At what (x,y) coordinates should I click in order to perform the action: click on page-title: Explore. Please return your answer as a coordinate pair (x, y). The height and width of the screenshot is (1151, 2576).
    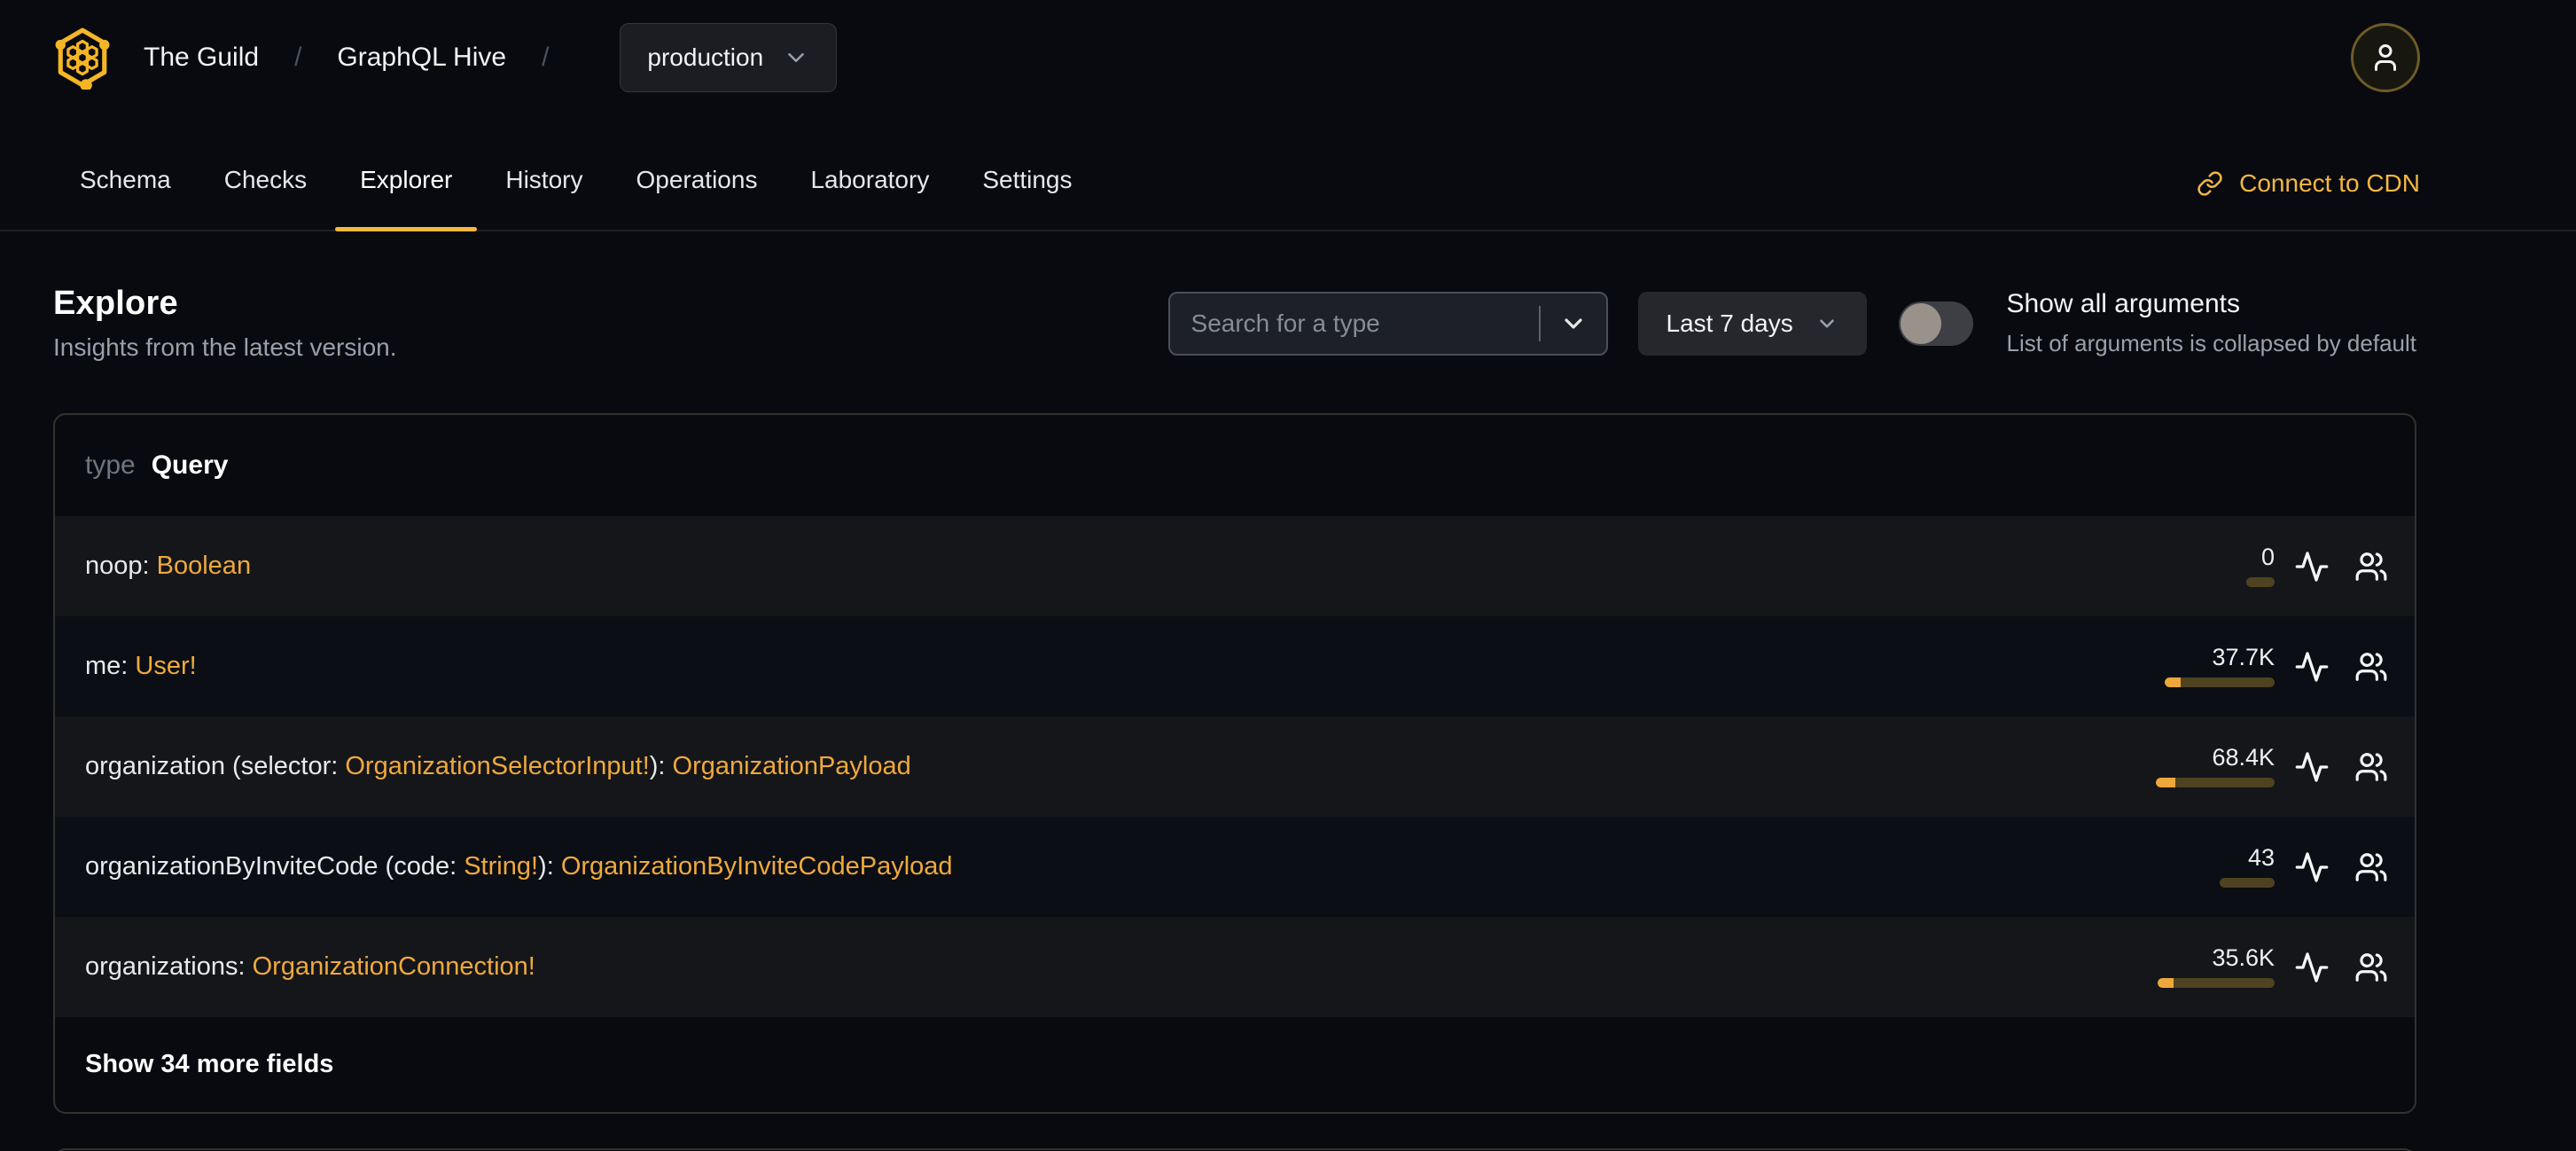
    Looking at the image, I should click on (115, 303).